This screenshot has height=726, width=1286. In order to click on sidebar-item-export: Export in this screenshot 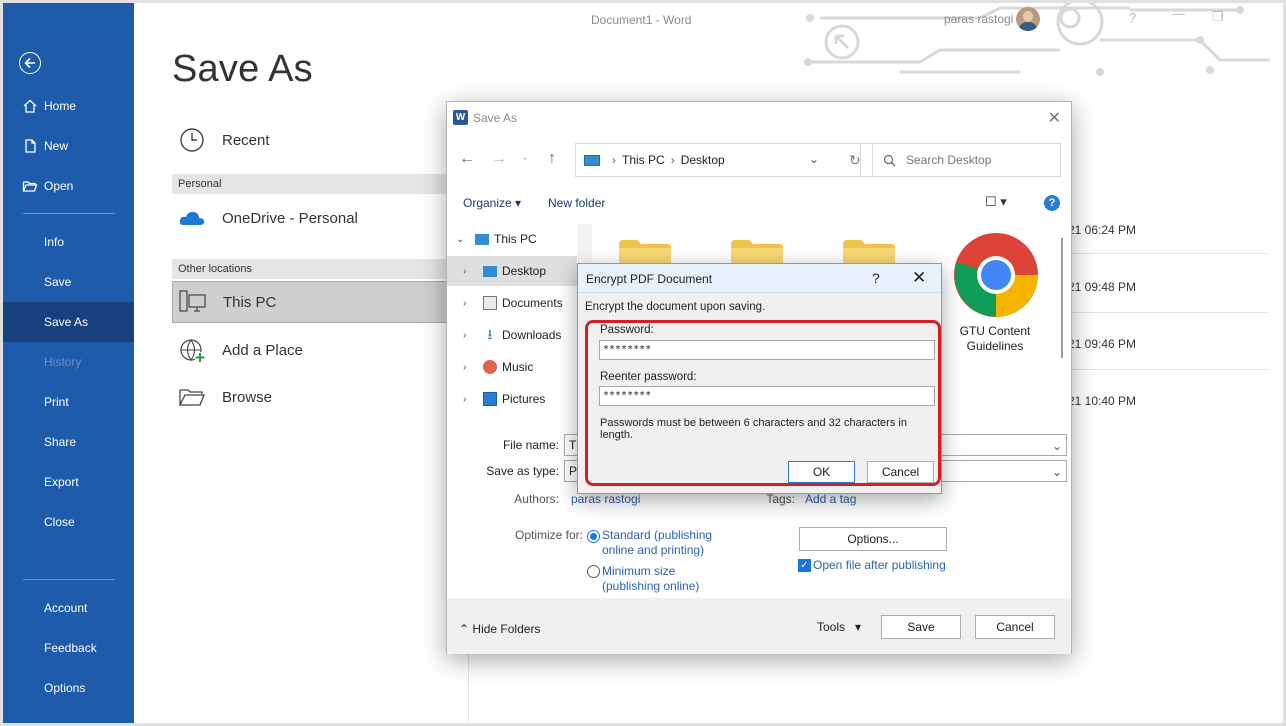, I will do `click(68, 482)`.